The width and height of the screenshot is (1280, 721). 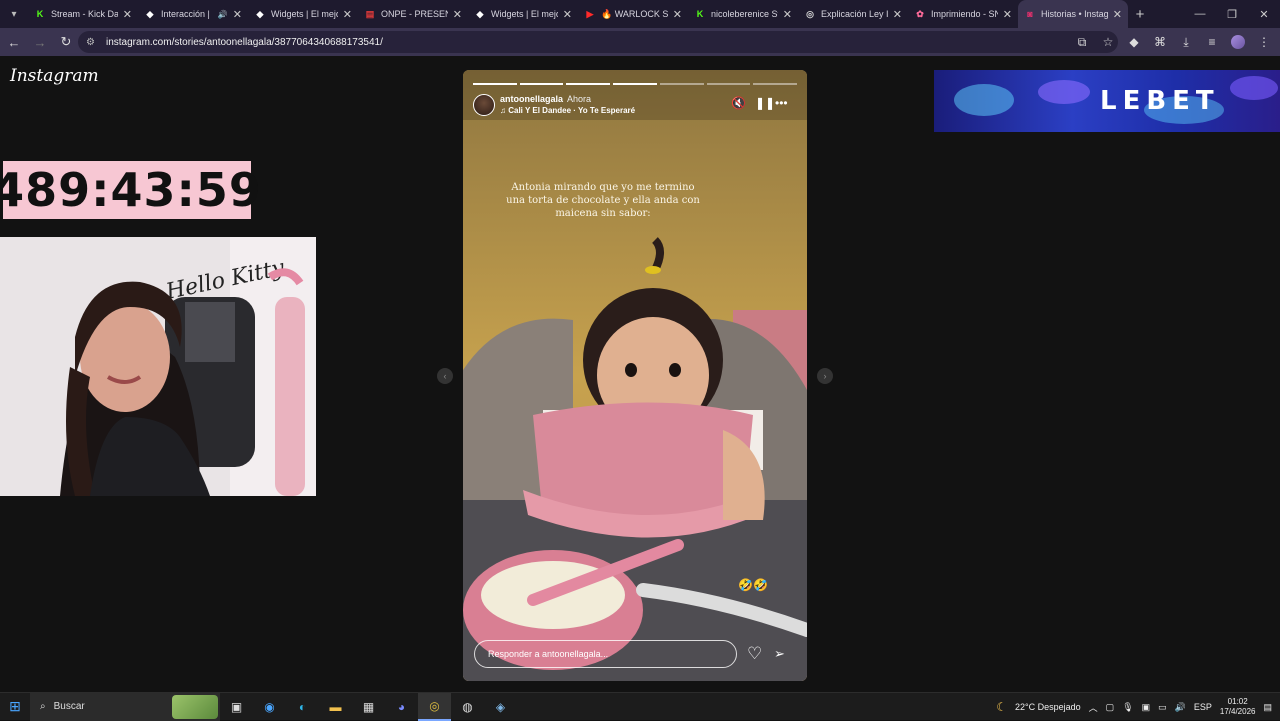 I want to click on new-tab-button: +, so click(x=1140, y=14).